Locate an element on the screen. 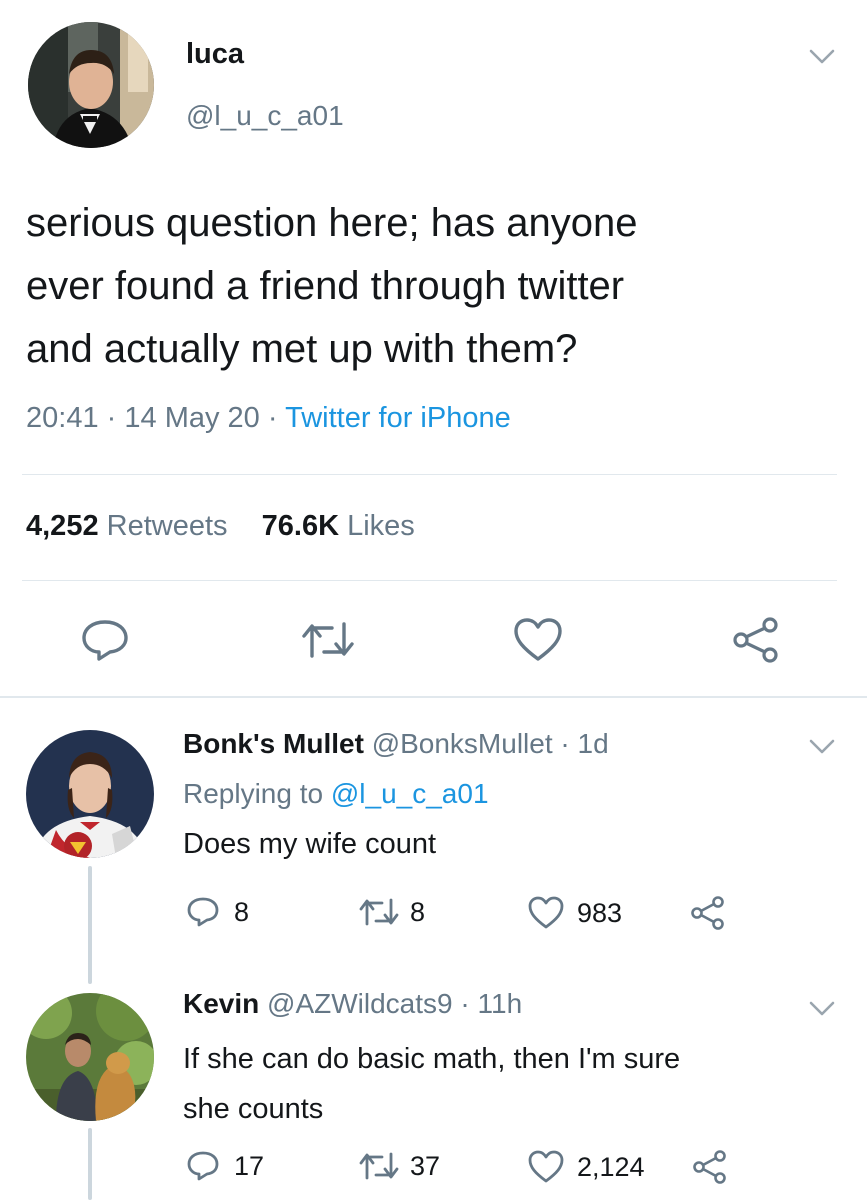 This screenshot has width=867, height=1200. reply-text: Does my wife count is located at coordinates (310, 844).